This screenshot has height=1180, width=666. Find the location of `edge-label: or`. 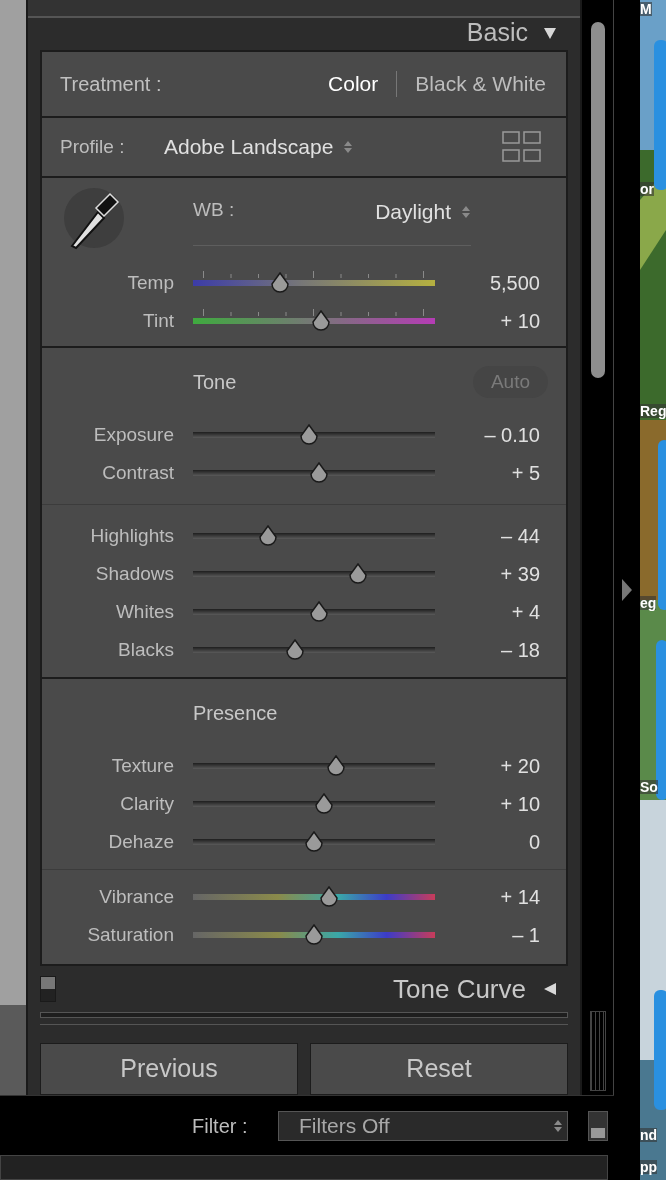

edge-label: or is located at coordinates (647, 189).